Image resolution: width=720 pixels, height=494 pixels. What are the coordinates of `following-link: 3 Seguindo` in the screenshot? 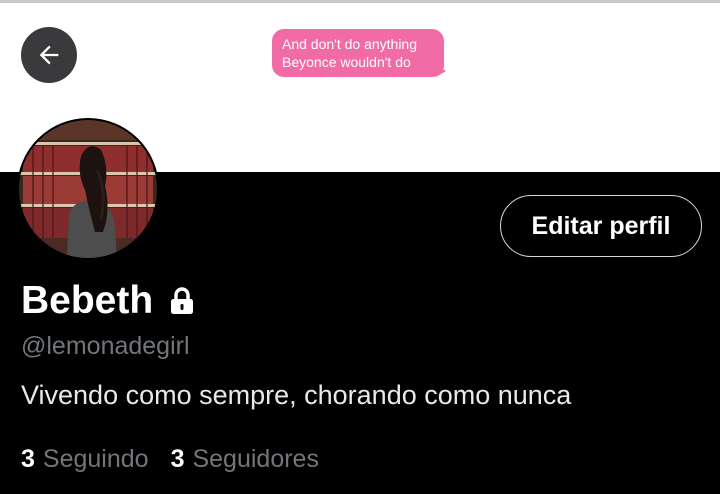 It's located at (85, 459).